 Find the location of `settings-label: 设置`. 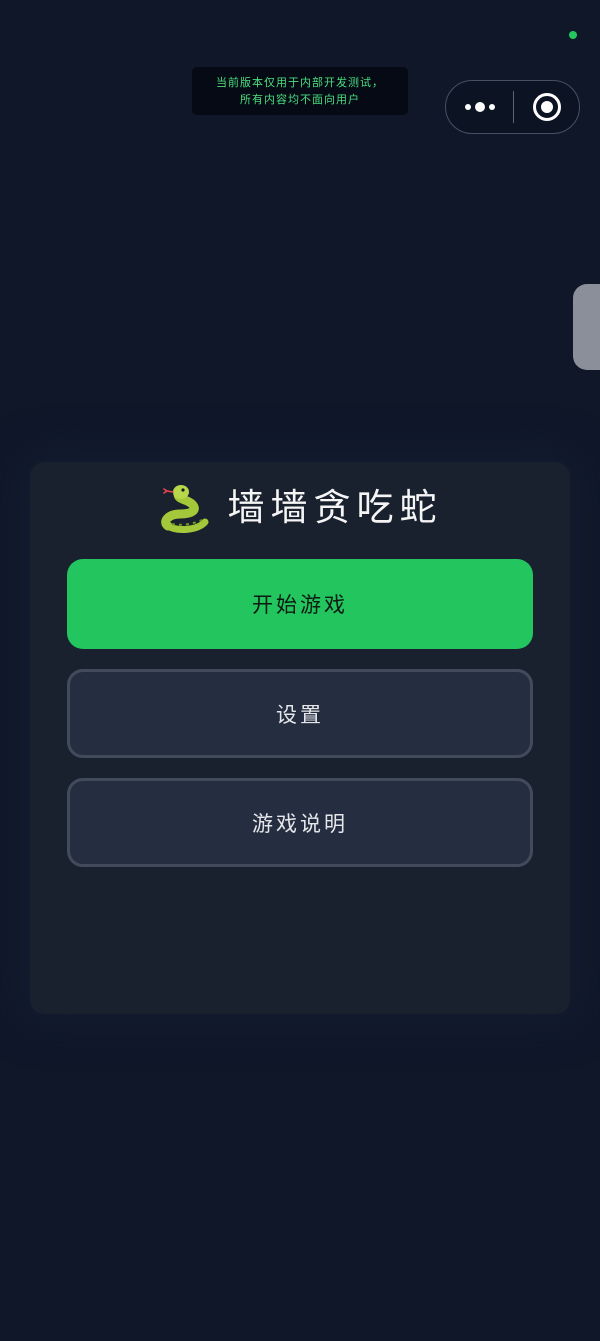

settings-label: 设置 is located at coordinates (300, 714).